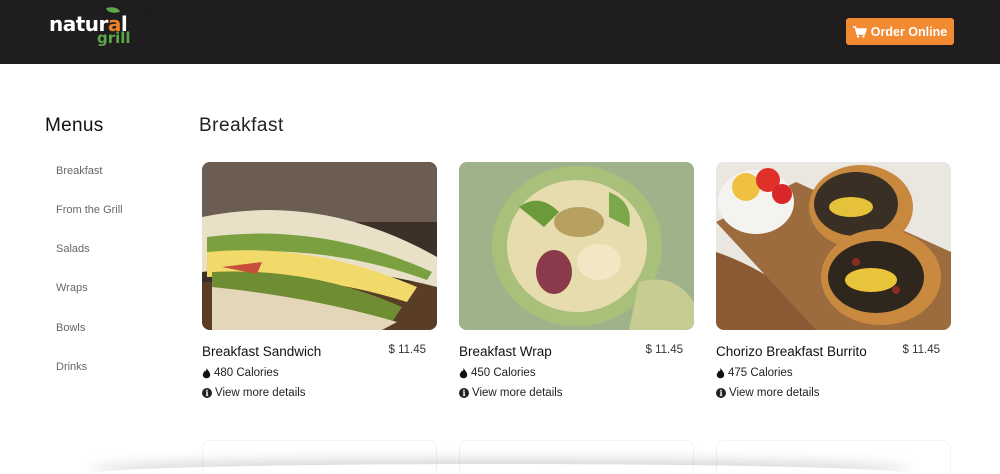  Describe the element at coordinates (114, 38) in the screenshot. I see `logo-word-grill: grill` at that location.